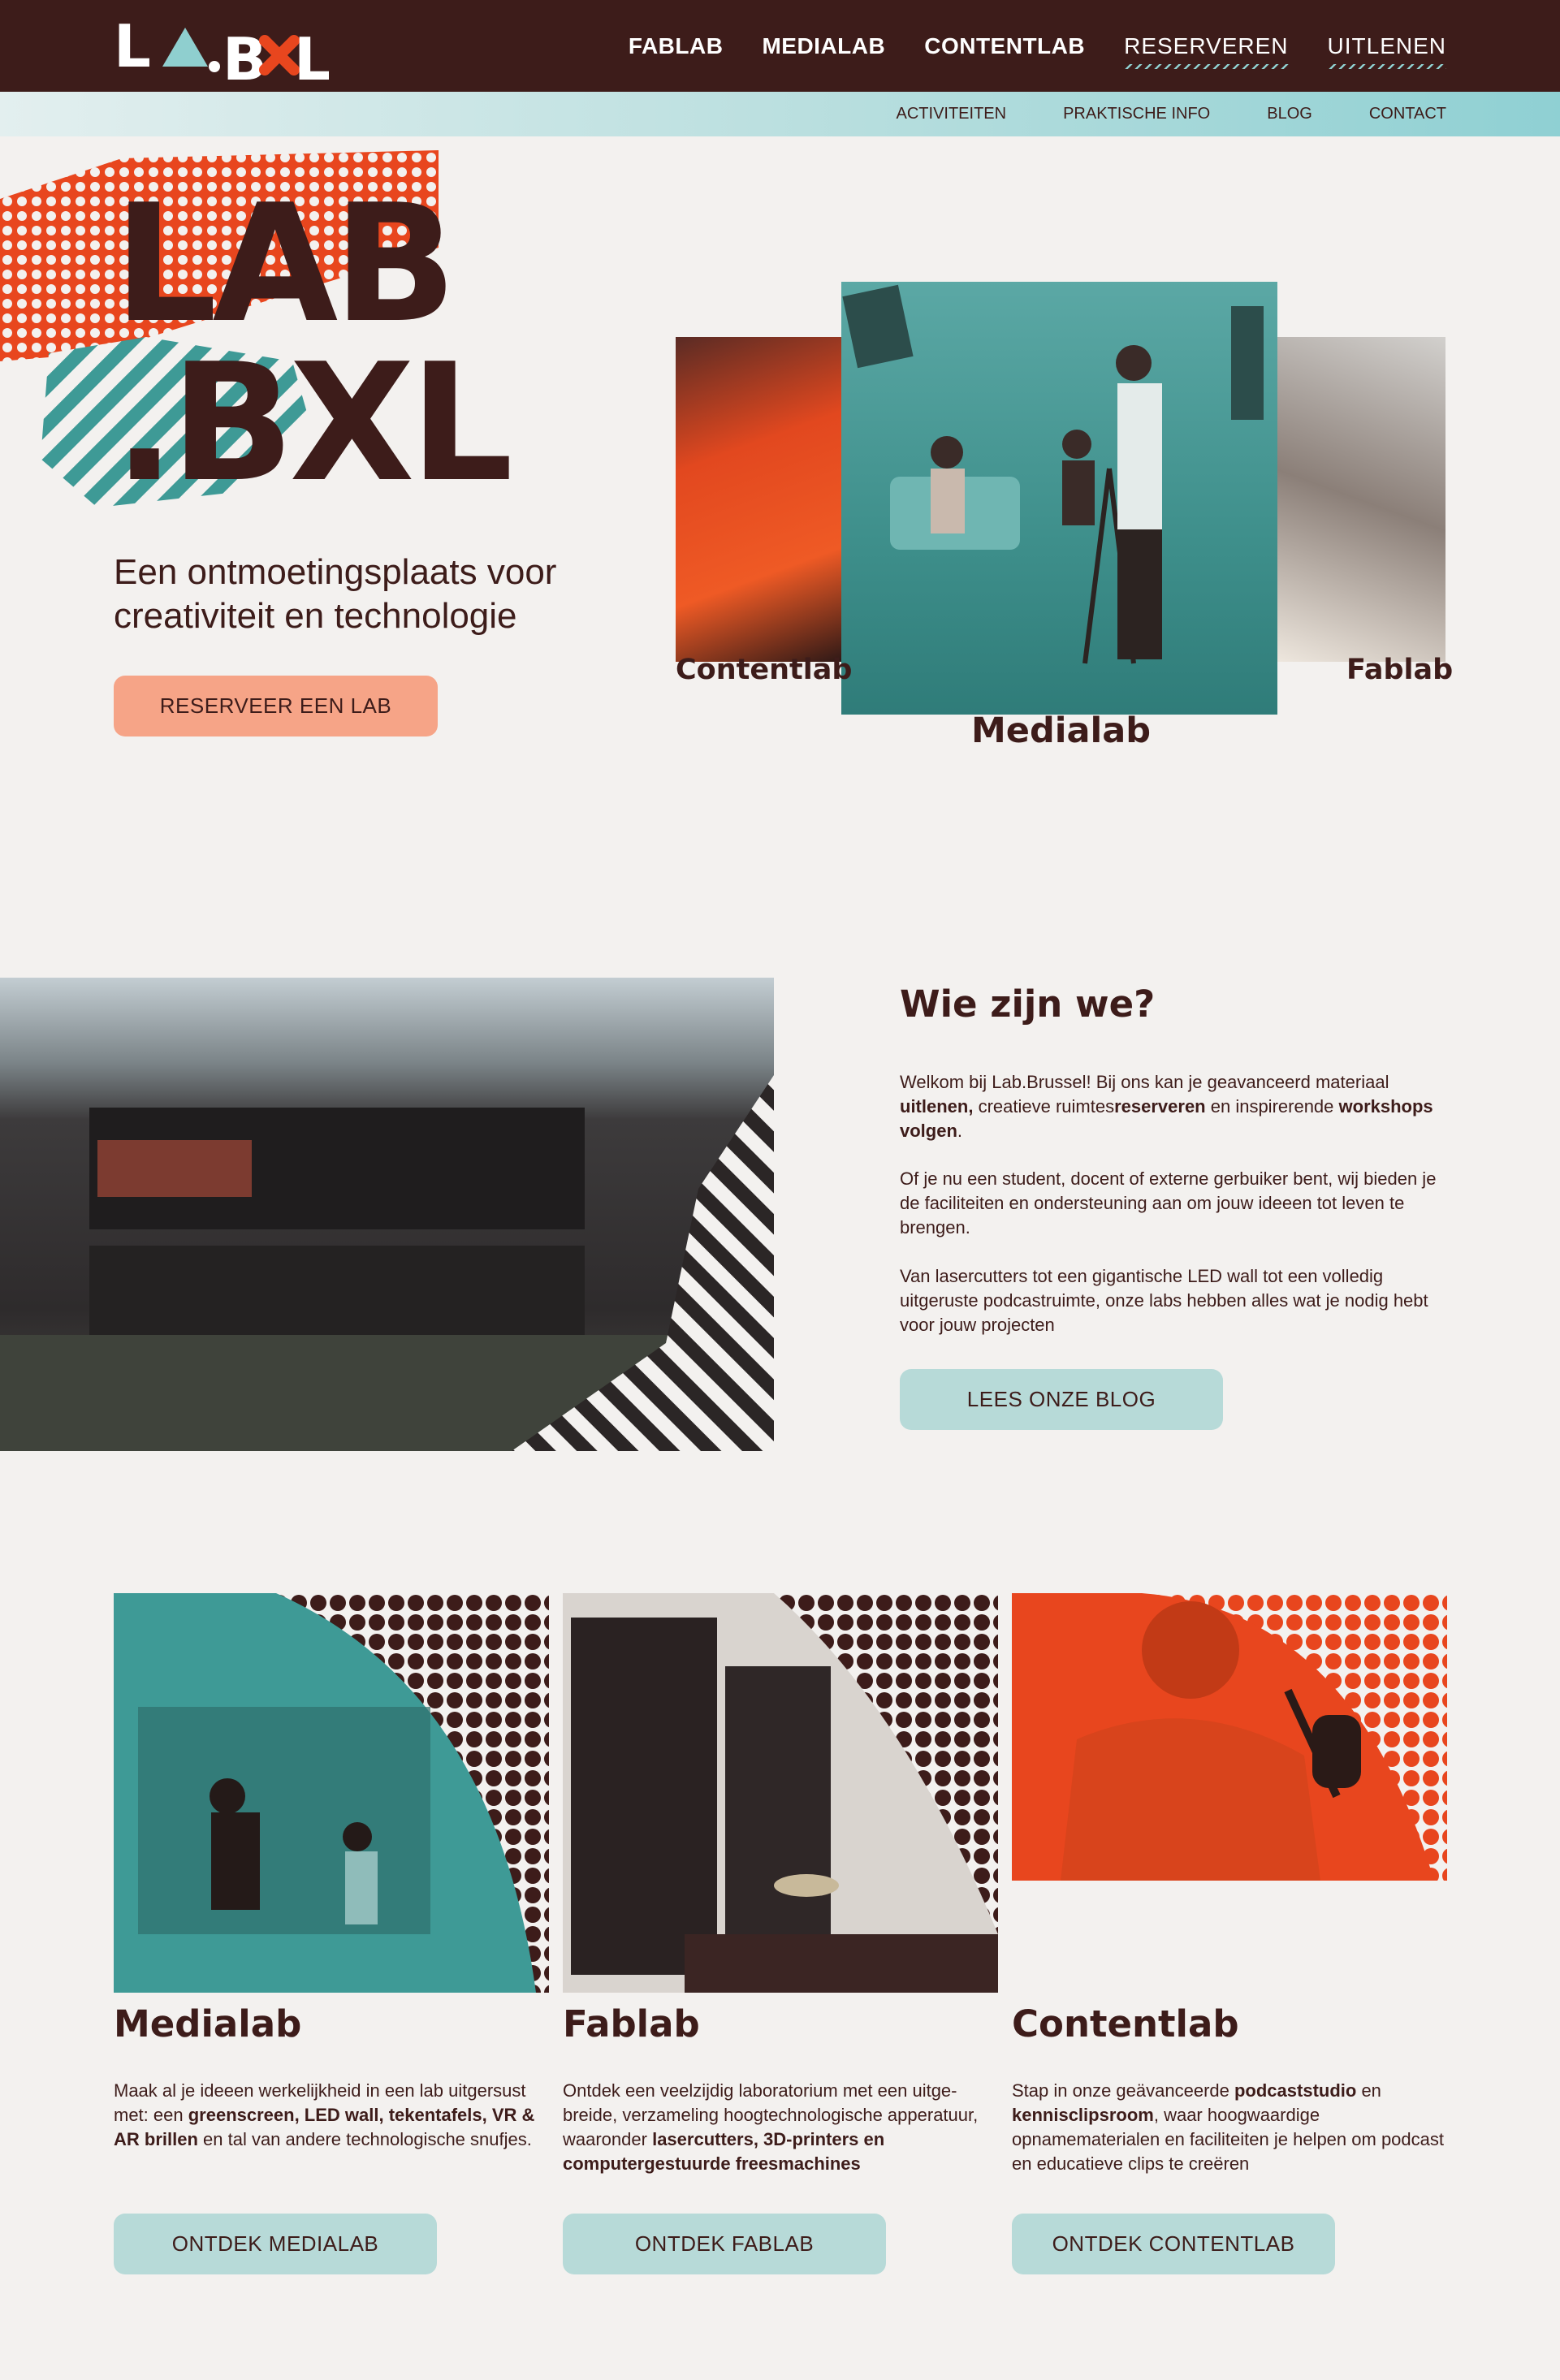 This screenshot has height=2380, width=1560. What do you see at coordinates (1061, 1400) in the screenshot?
I see `read-blog-button: LEES ONZE BLOG` at bounding box center [1061, 1400].